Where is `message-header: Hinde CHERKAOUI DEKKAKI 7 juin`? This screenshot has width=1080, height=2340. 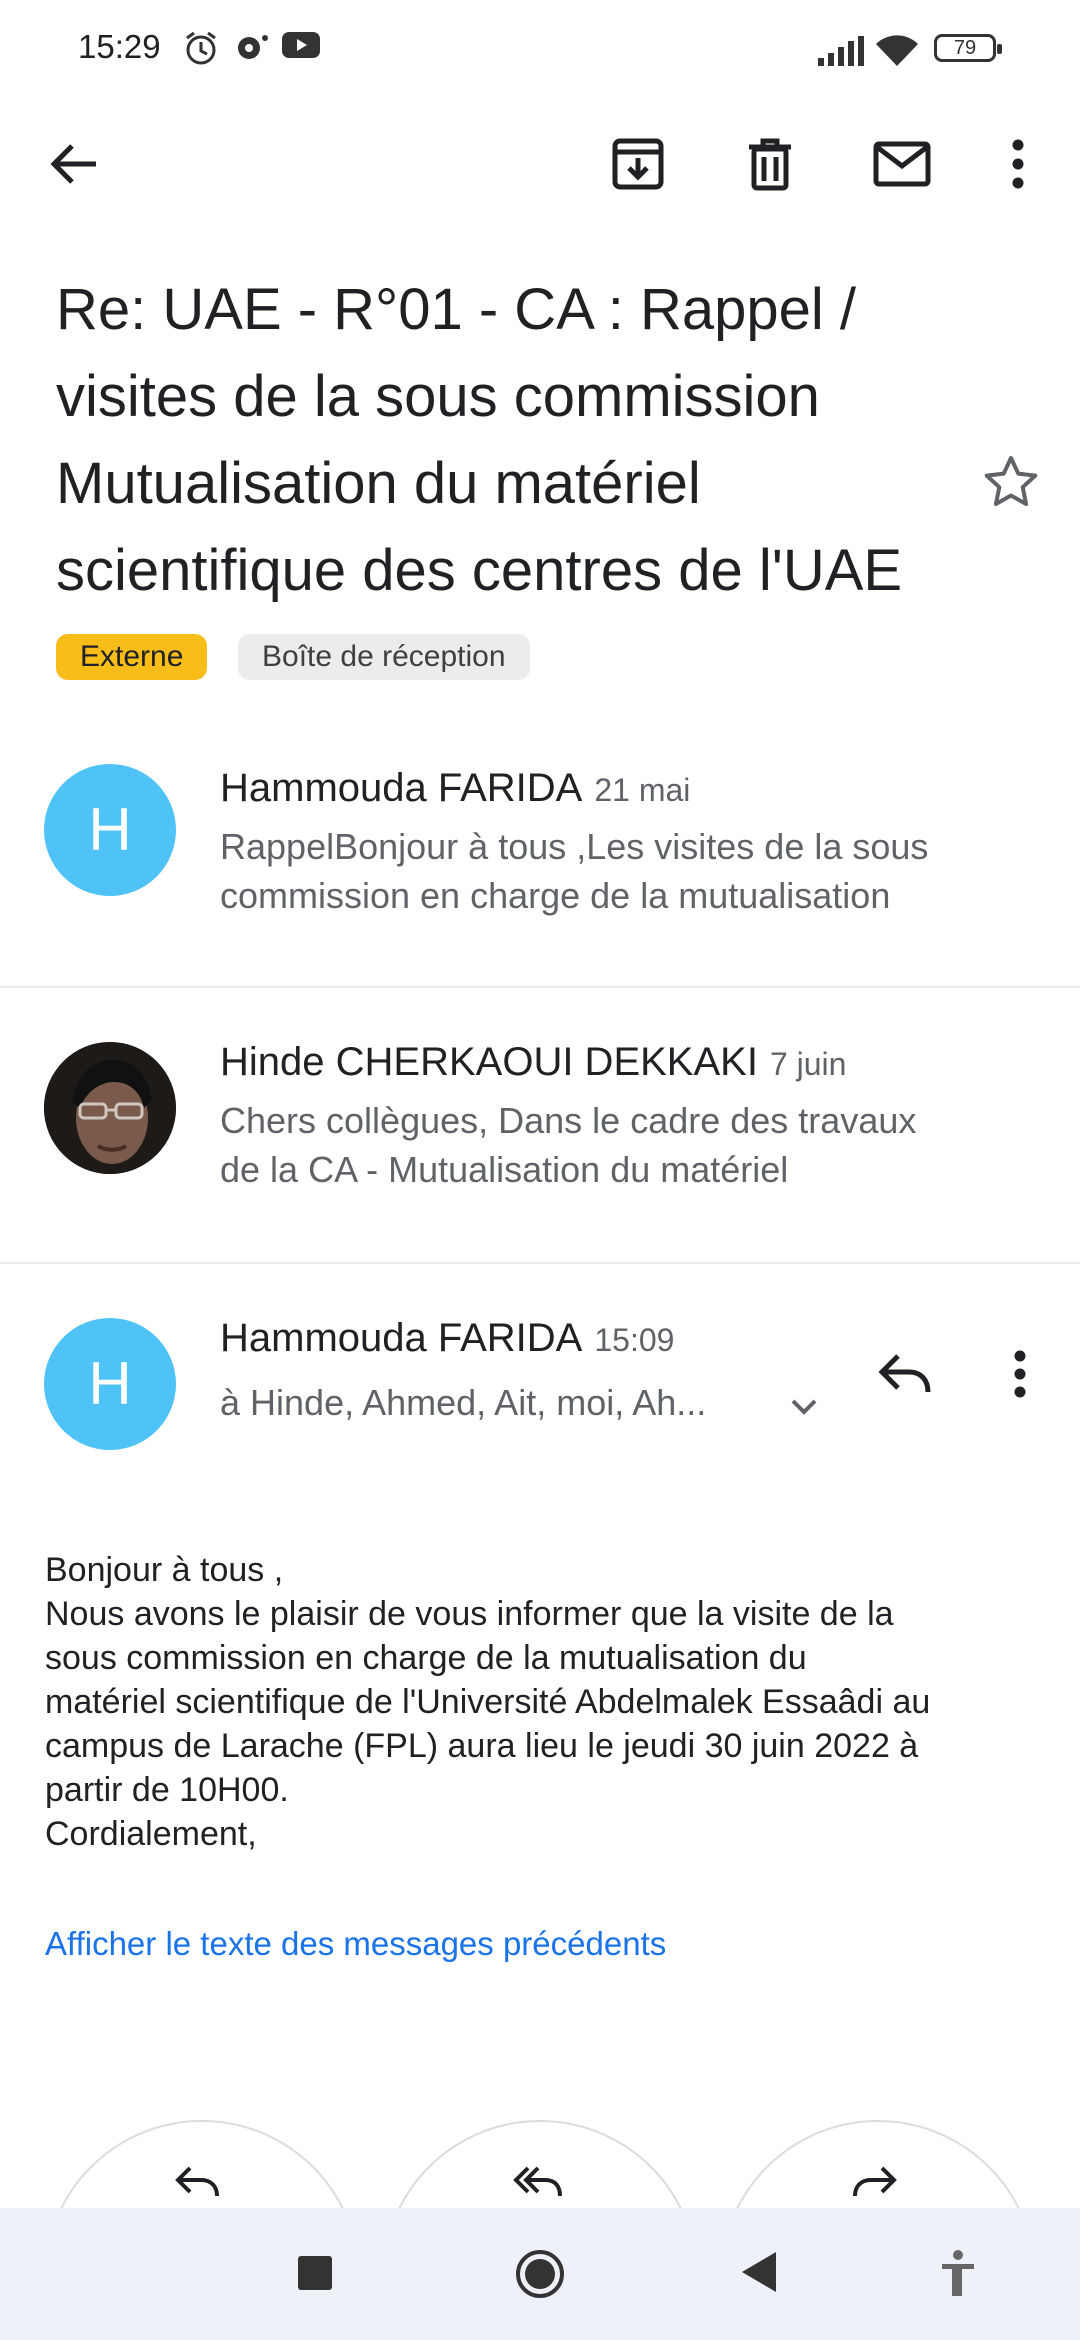
message-header: Hinde CHERKAOUI DEKKAKI 7 juin is located at coordinates (533, 1062).